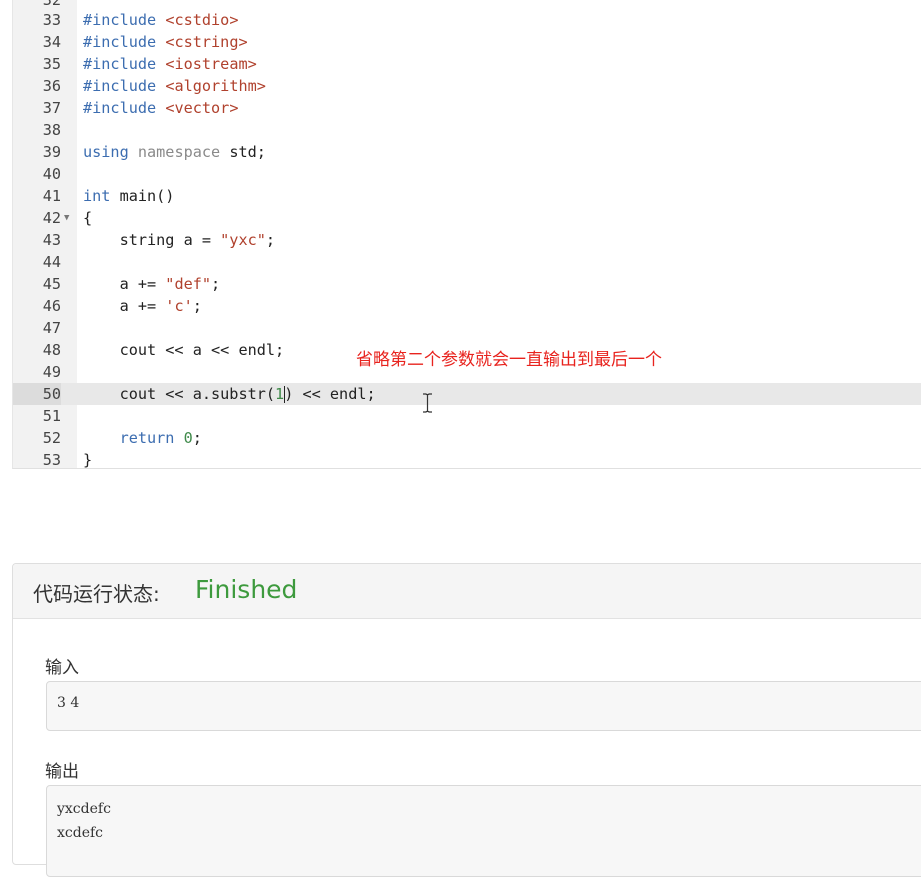  Describe the element at coordinates (152, 284) in the screenshot. I see `code-text: a += "def";` at that location.